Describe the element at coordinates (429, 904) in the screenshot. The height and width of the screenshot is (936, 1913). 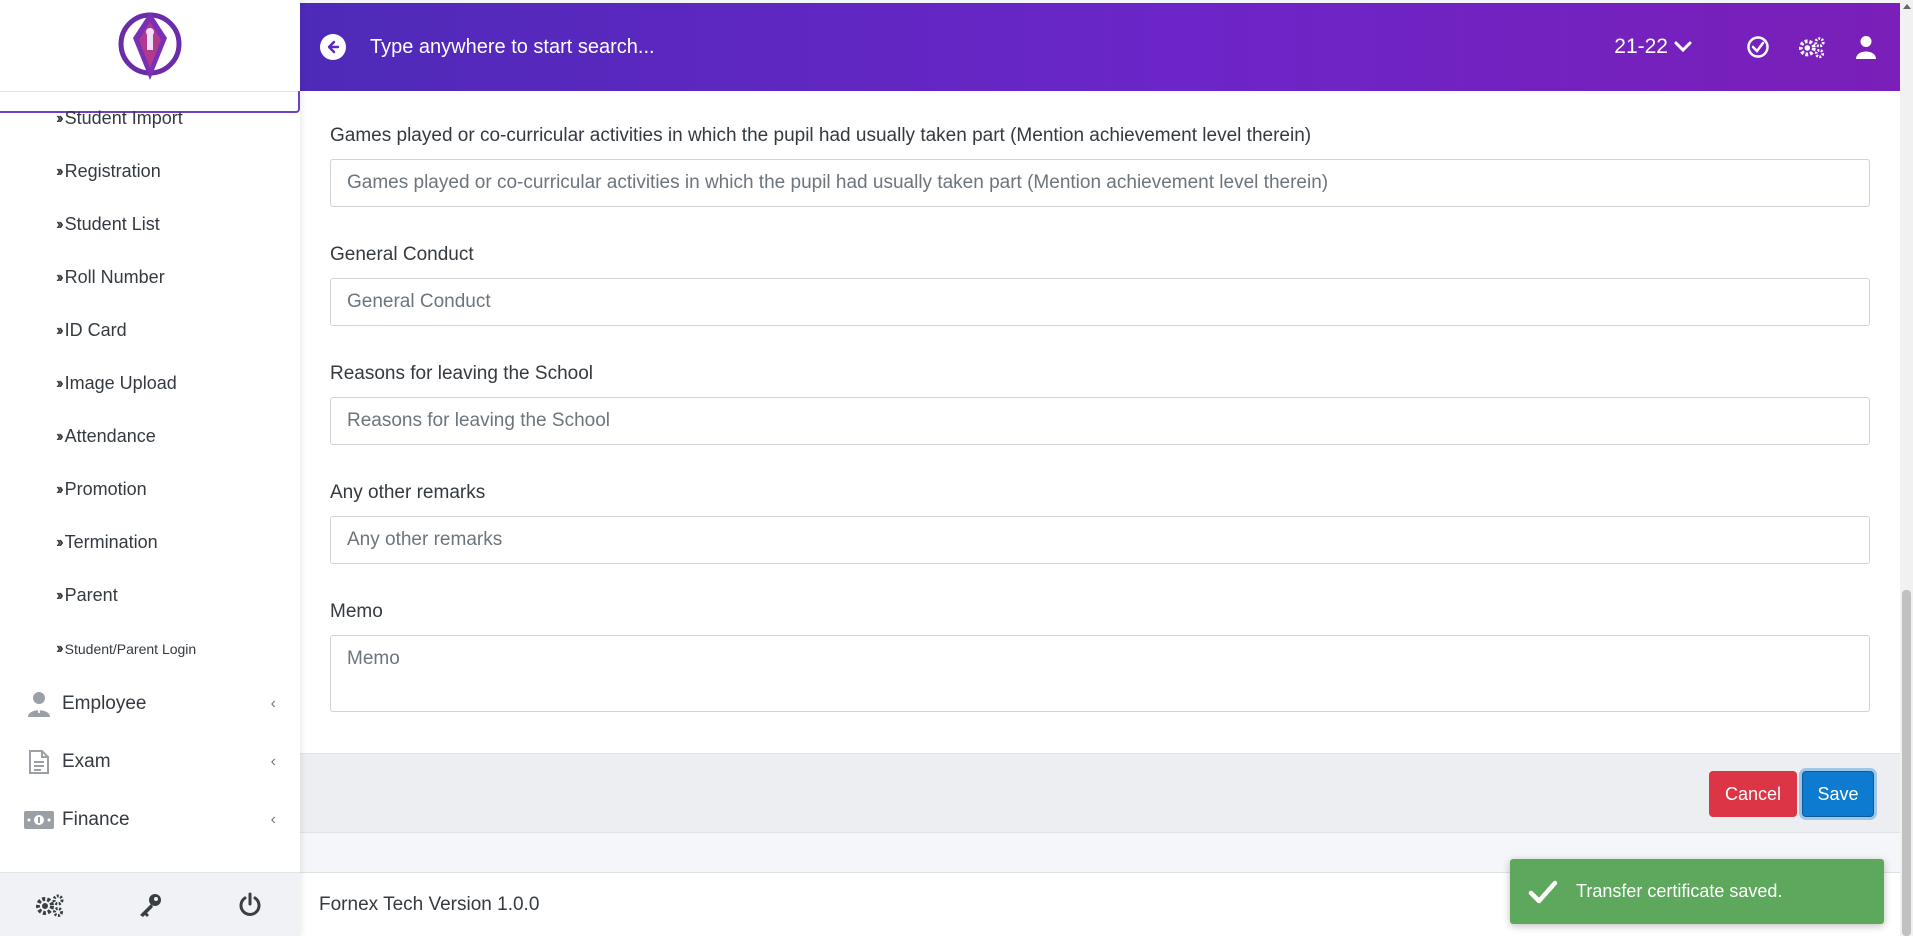
I see `version-text: Fornex Tech Version 1.0.0` at that location.